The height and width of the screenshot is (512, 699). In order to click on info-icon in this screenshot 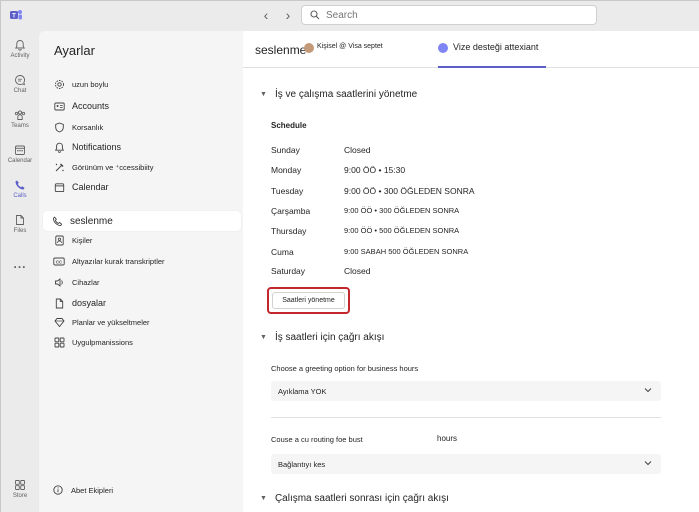, I will do `click(58, 490)`.